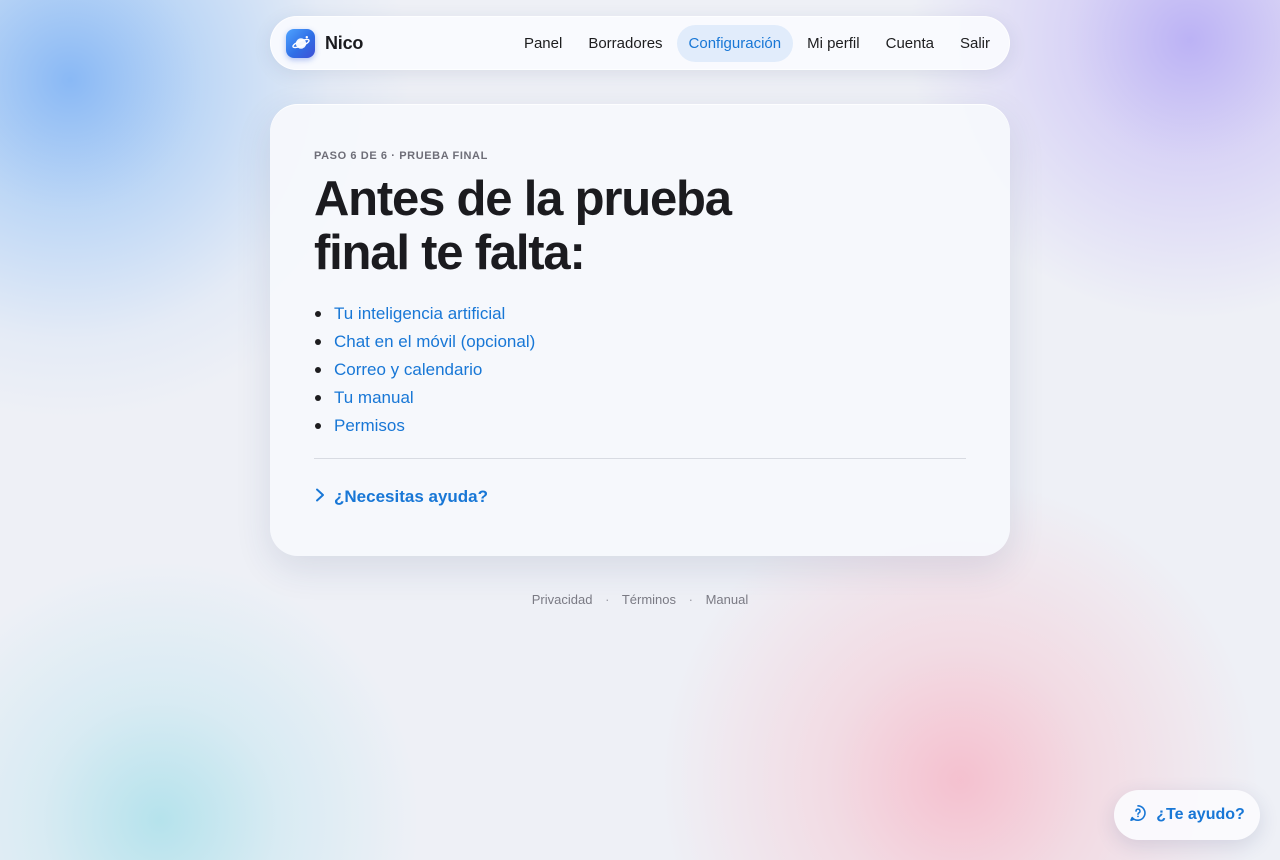  I want to click on footer-link-privacidad: Privacidad, so click(562, 599).